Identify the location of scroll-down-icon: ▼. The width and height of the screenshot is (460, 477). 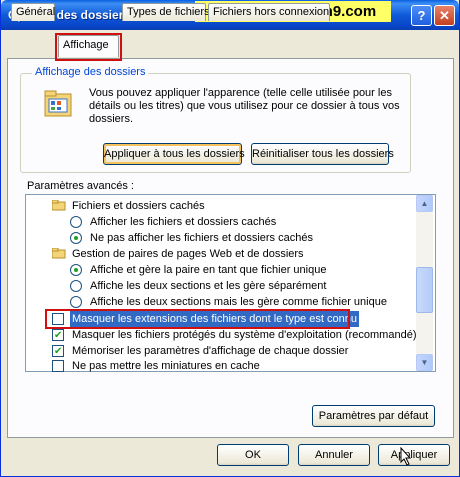
(424, 362).